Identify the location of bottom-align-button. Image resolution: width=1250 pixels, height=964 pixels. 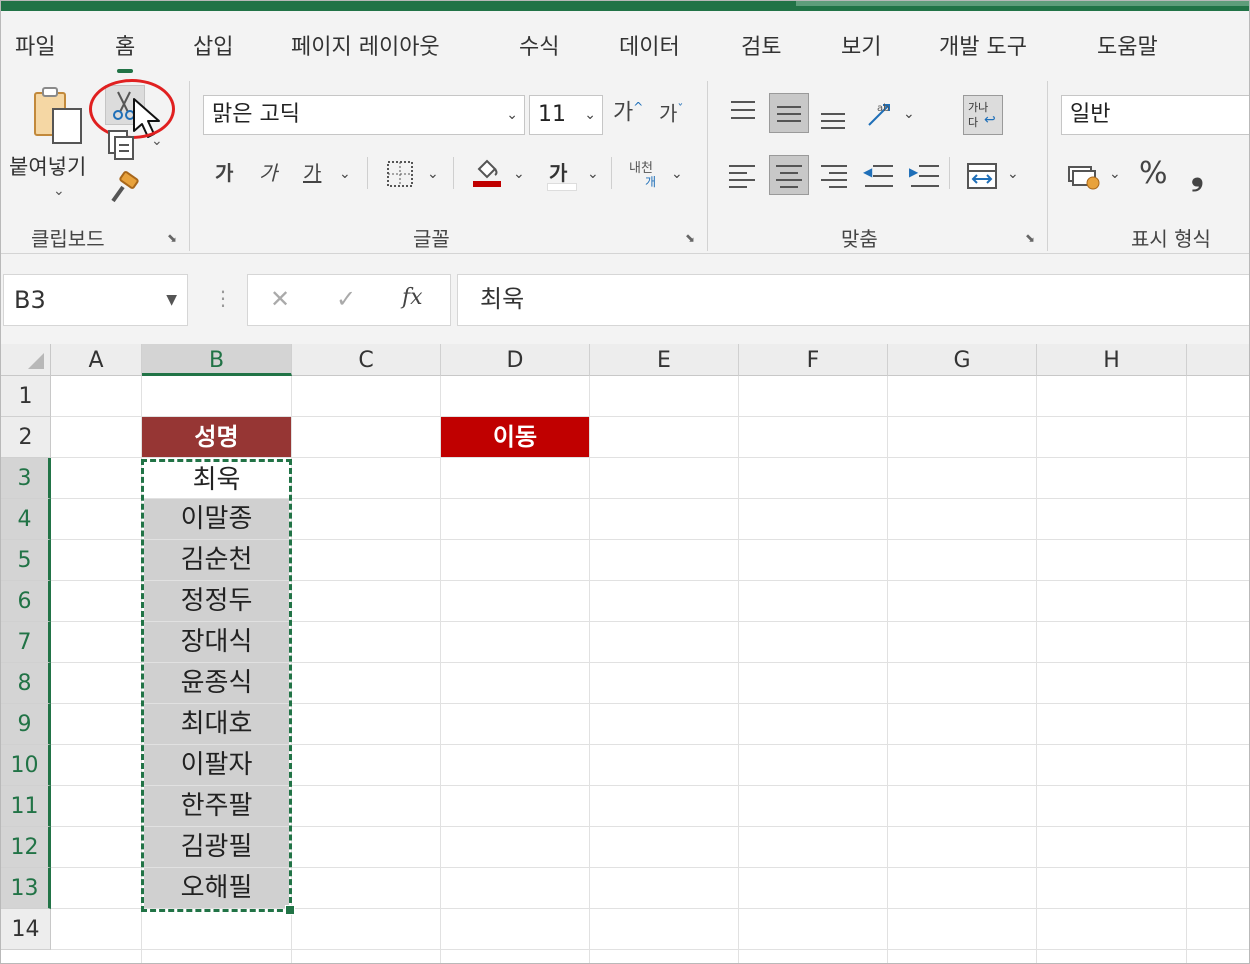
(833, 113).